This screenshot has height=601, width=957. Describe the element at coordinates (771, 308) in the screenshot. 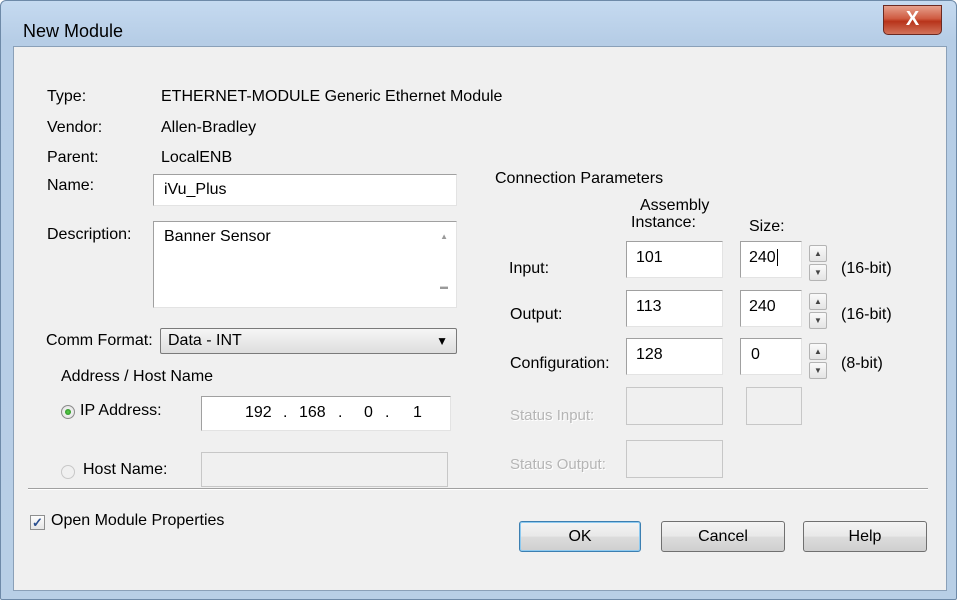

I see `output-size-field: 240` at that location.